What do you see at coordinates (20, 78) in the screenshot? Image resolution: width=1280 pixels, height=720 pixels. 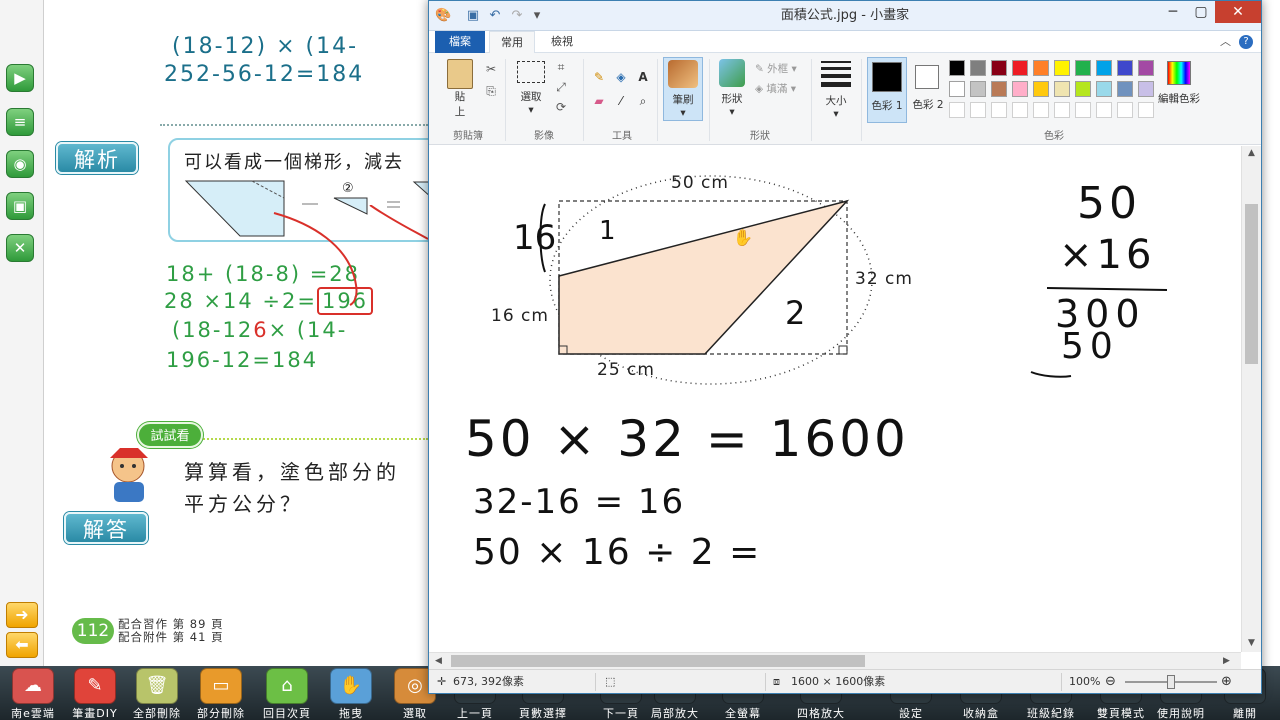 I see `play-icon: ▶` at bounding box center [20, 78].